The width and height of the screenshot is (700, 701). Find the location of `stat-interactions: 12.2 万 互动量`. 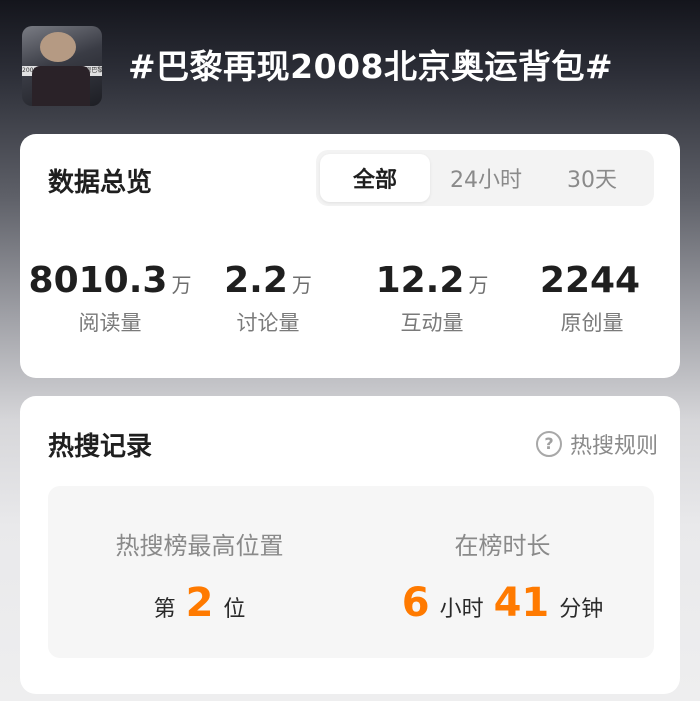

stat-interactions: 12.2 万 互动量 is located at coordinates (432, 298).